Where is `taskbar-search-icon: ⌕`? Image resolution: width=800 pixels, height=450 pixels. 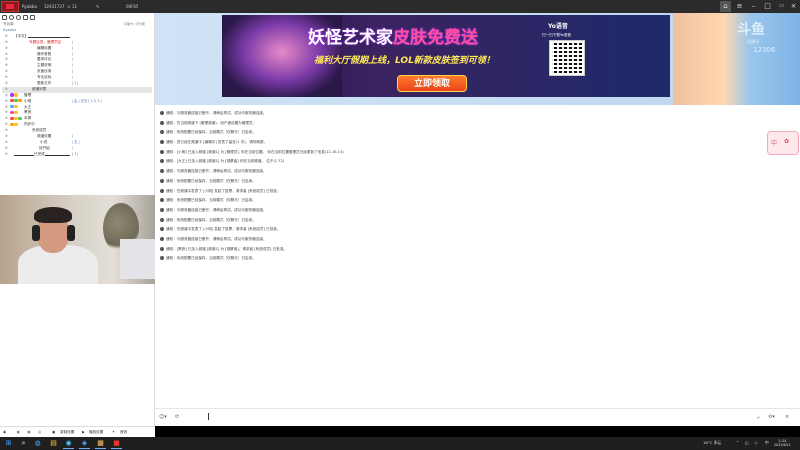 taskbar-search-icon: ⌕ is located at coordinates (23, 443).